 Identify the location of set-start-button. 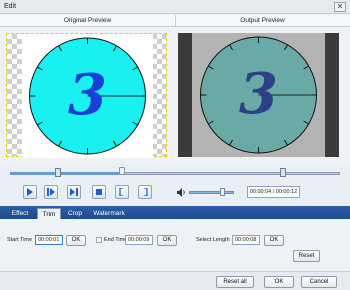
(122, 192).